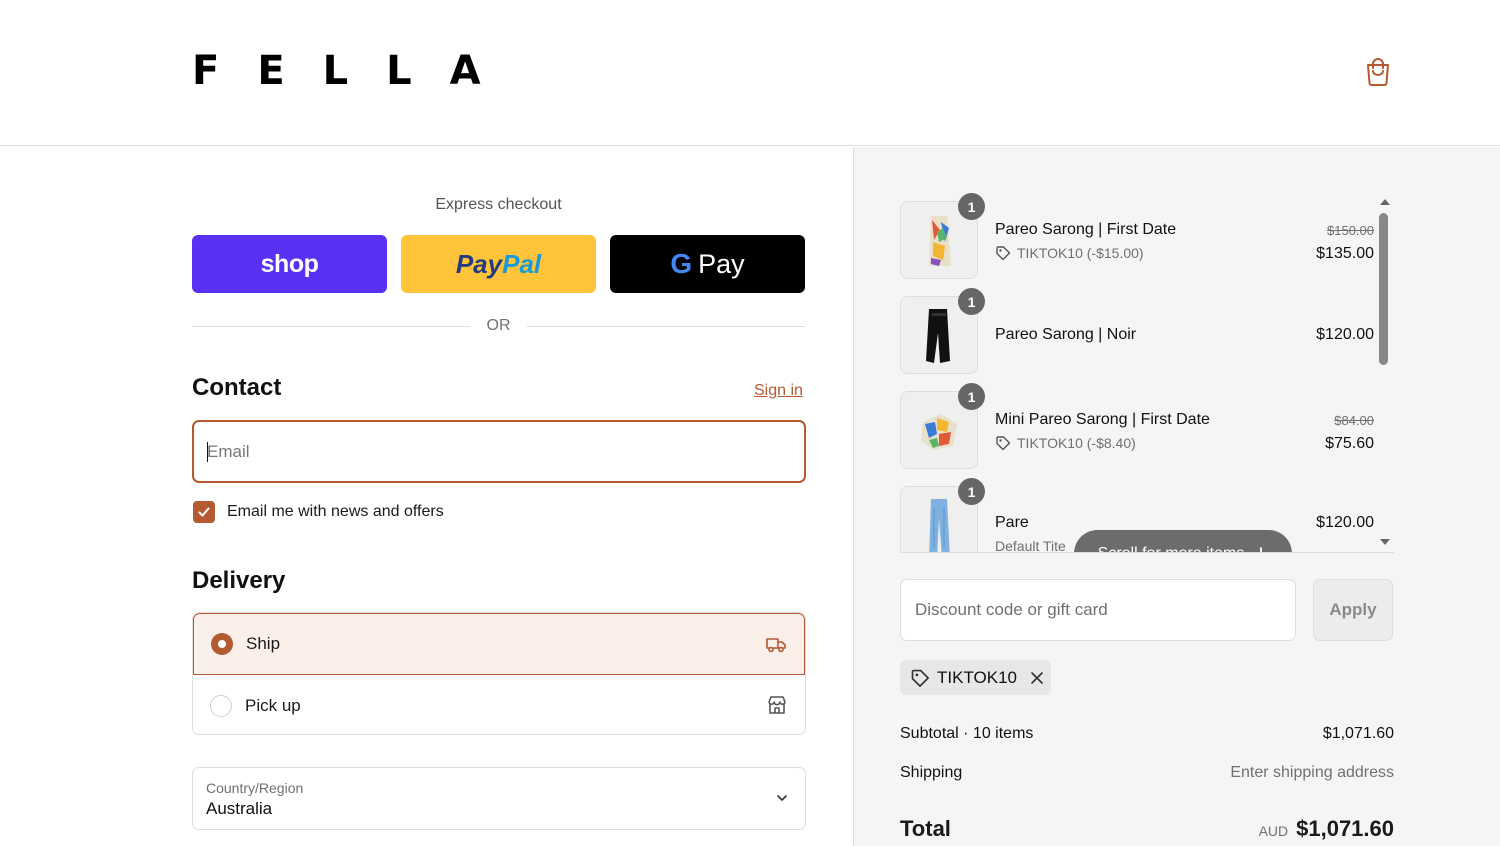 The width and height of the screenshot is (1500, 846). Describe the element at coordinates (355, 71) in the screenshot. I see `brand-logo: FELLA` at that location.